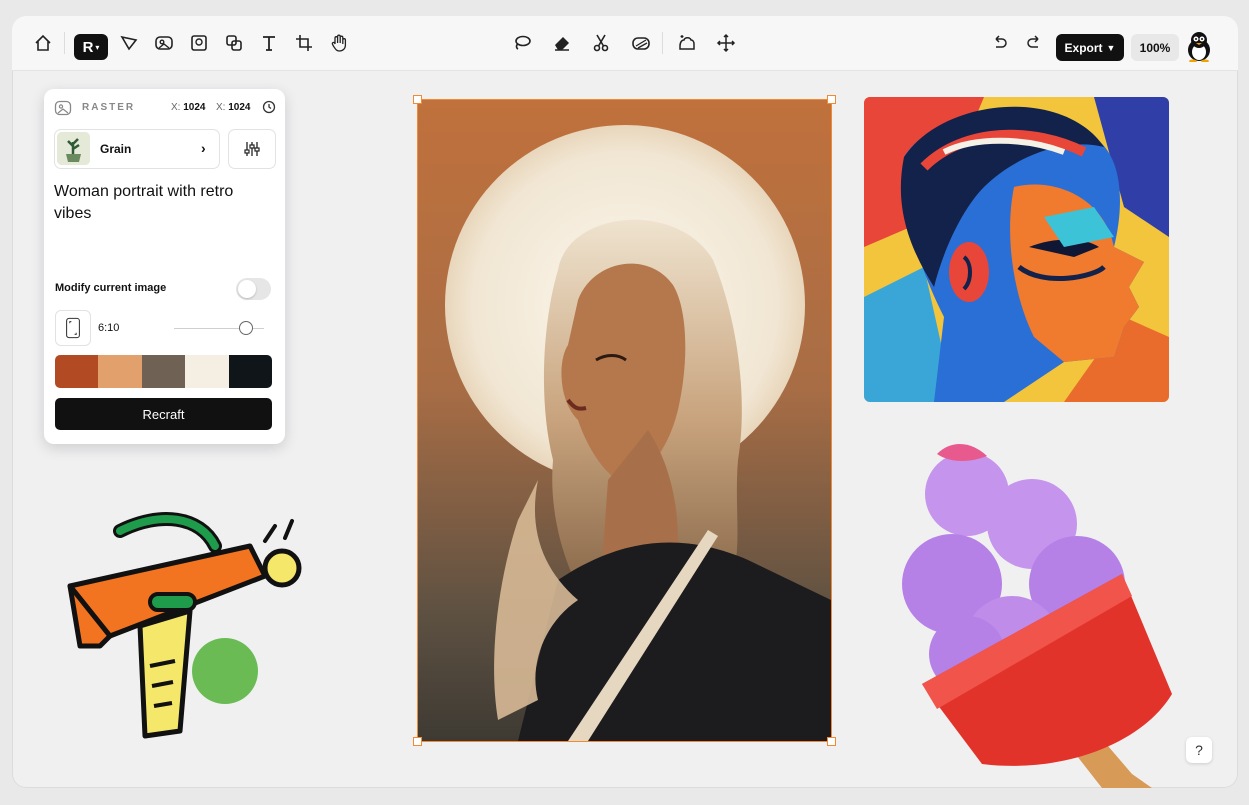 This screenshot has height=805, width=1249. What do you see at coordinates (137, 149) in the screenshot?
I see `style-selector: Grain ›` at bounding box center [137, 149].